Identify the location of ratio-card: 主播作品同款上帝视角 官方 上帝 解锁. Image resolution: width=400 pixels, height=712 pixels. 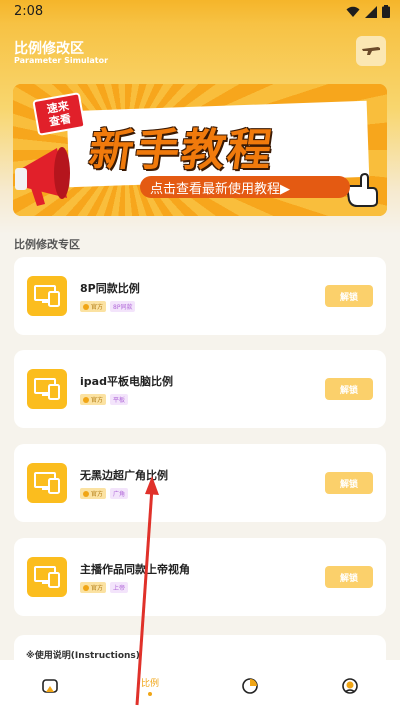
(200, 577).